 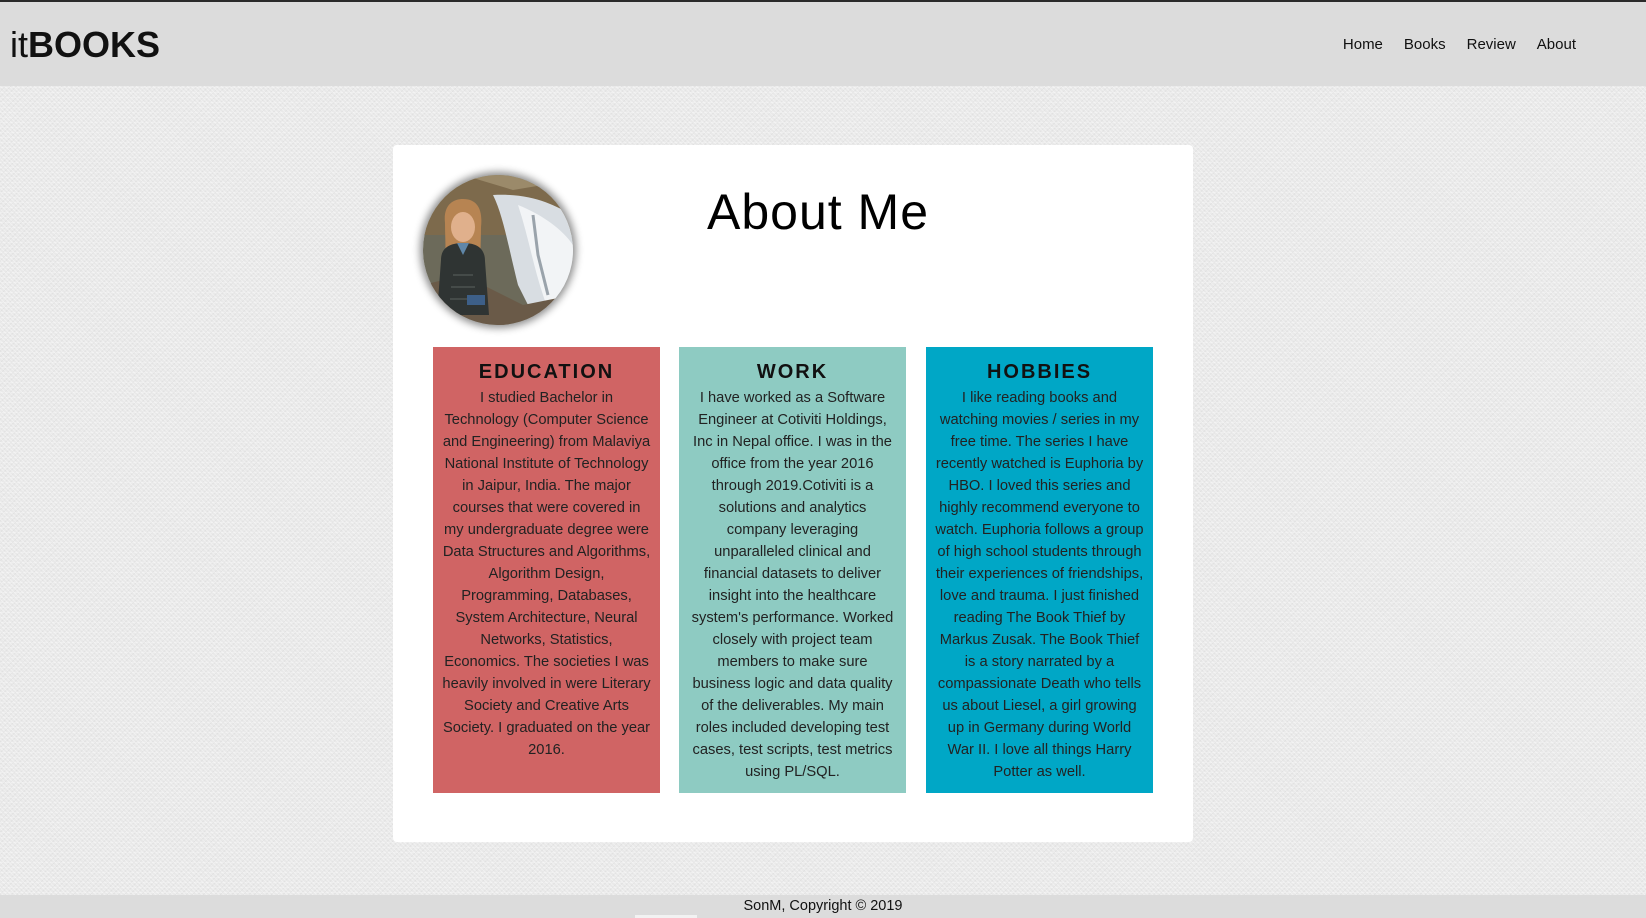 I want to click on main-nav: Home Books Review About, so click(x=1459, y=44).